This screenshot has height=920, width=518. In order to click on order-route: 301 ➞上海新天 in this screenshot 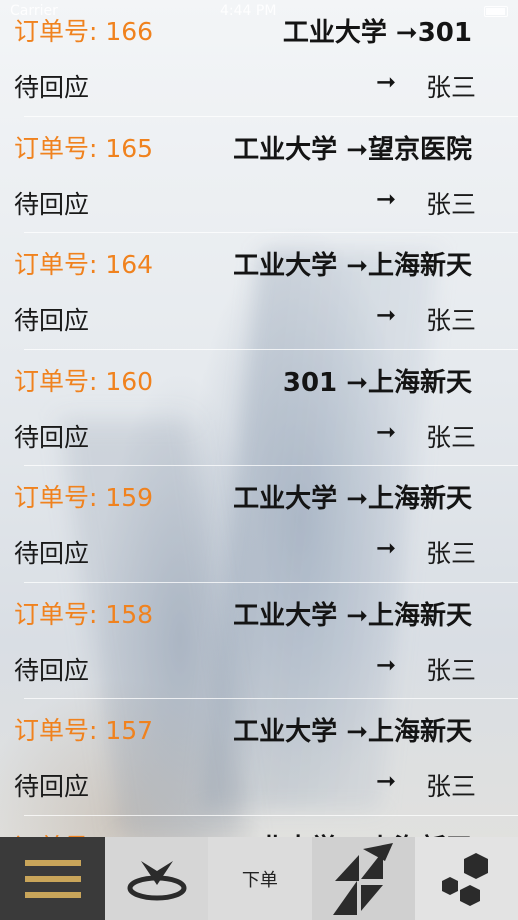, I will do `click(377, 382)`.